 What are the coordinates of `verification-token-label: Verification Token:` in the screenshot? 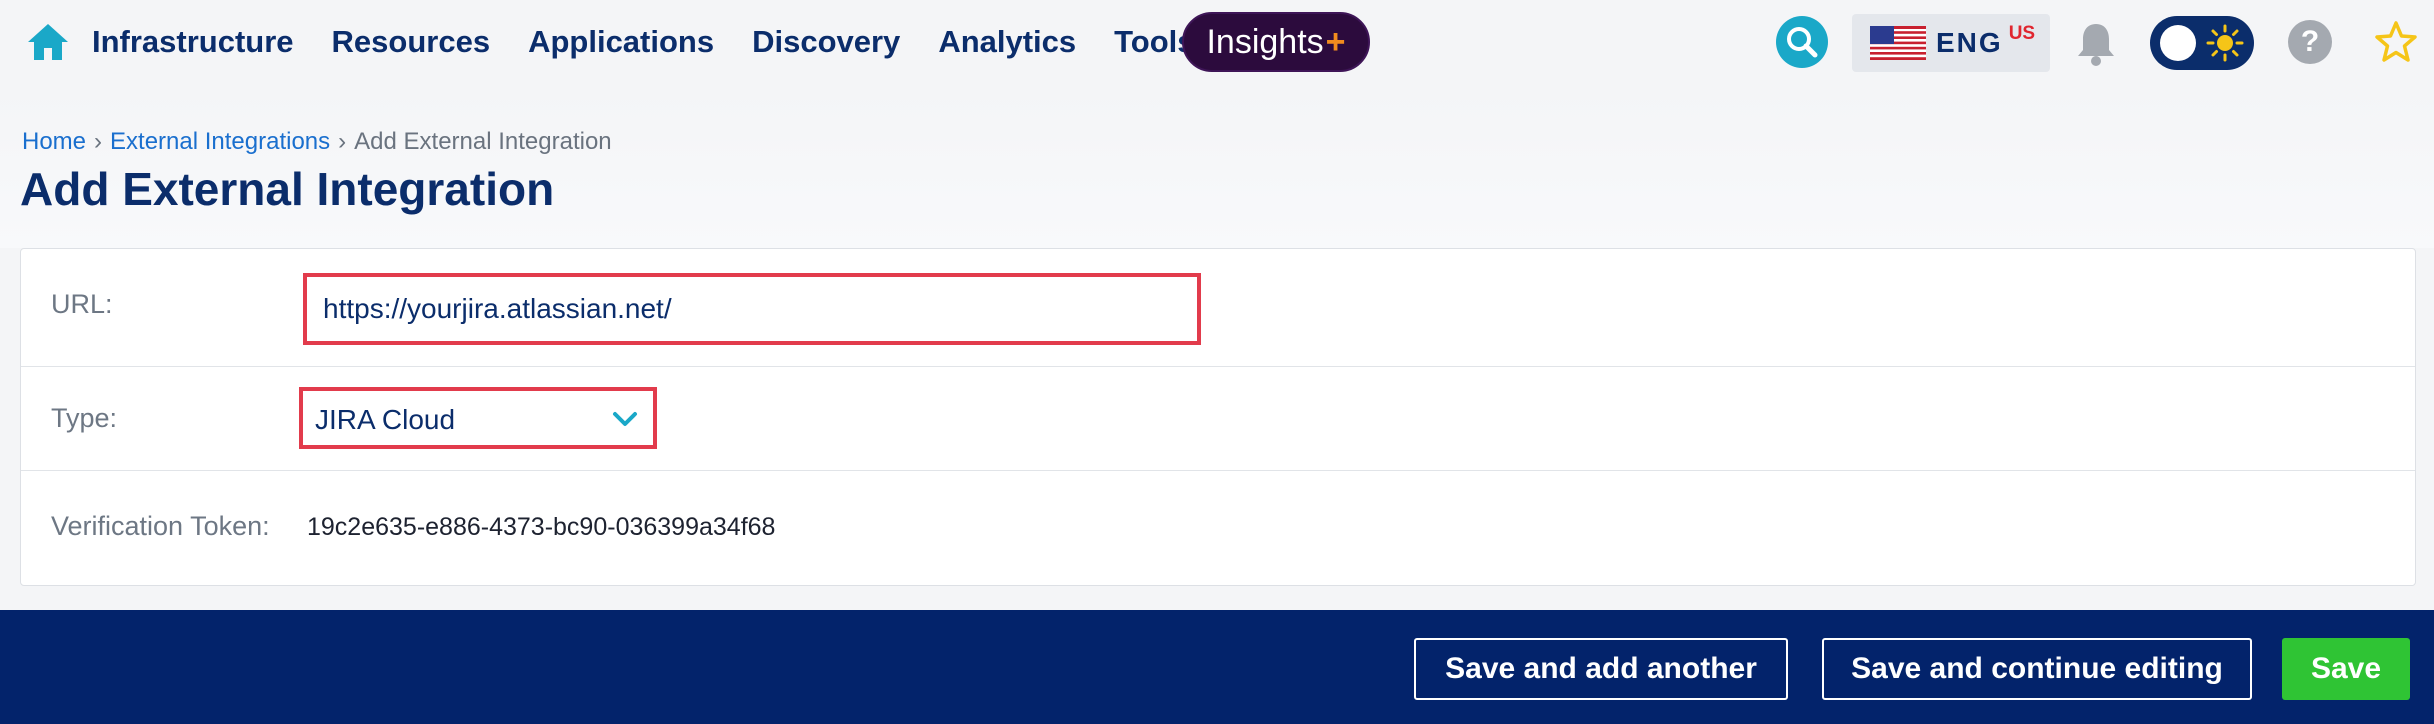 It's located at (160, 526).